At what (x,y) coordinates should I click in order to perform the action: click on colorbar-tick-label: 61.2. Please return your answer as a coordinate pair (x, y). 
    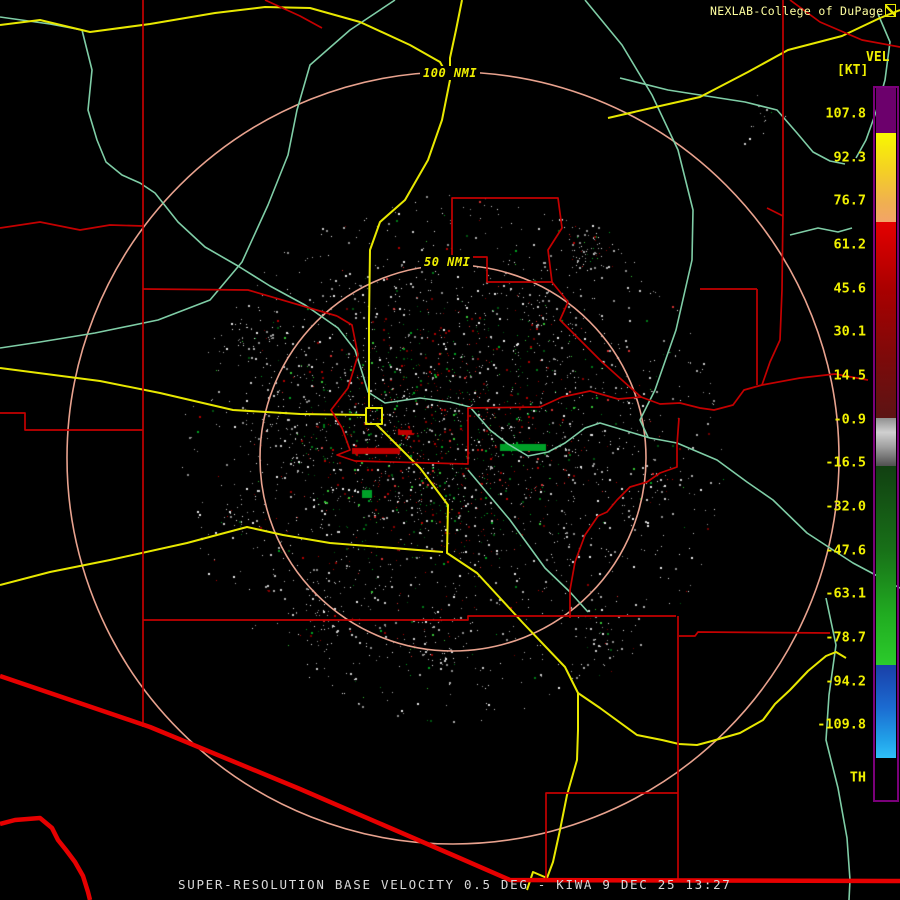
    Looking at the image, I should click on (849, 245).